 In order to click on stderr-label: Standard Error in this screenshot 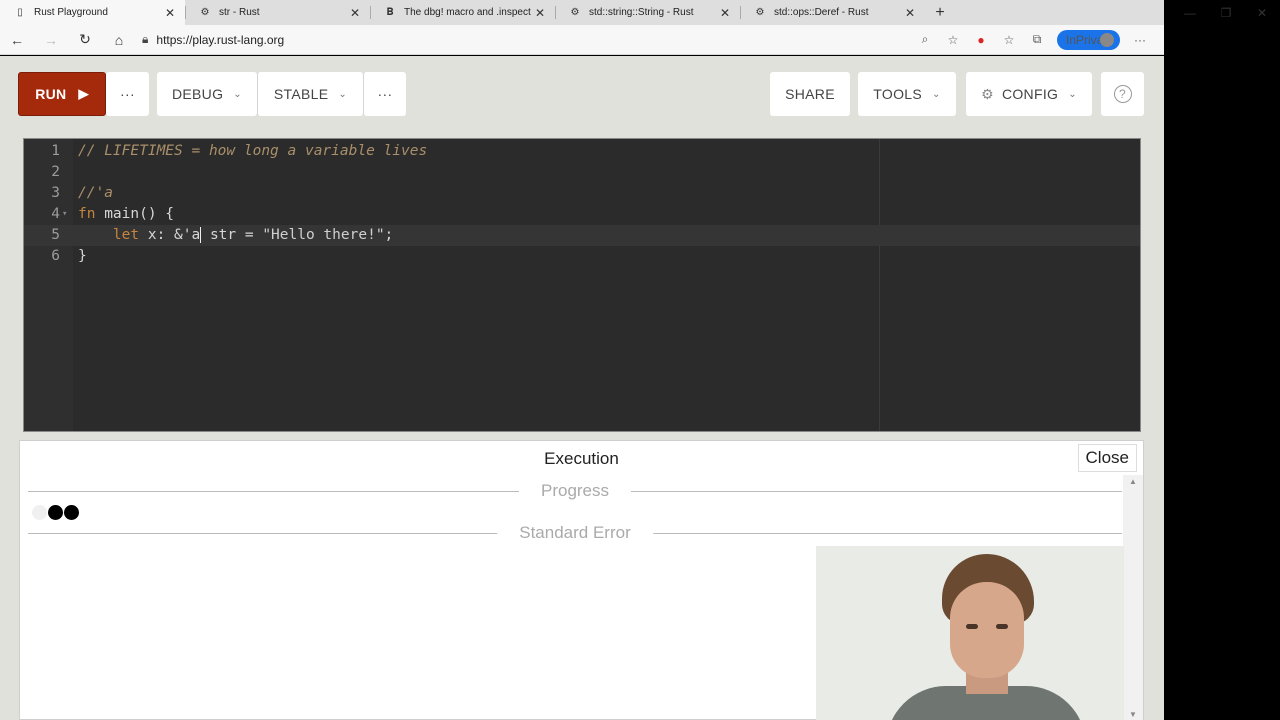, I will do `click(575, 533)`.